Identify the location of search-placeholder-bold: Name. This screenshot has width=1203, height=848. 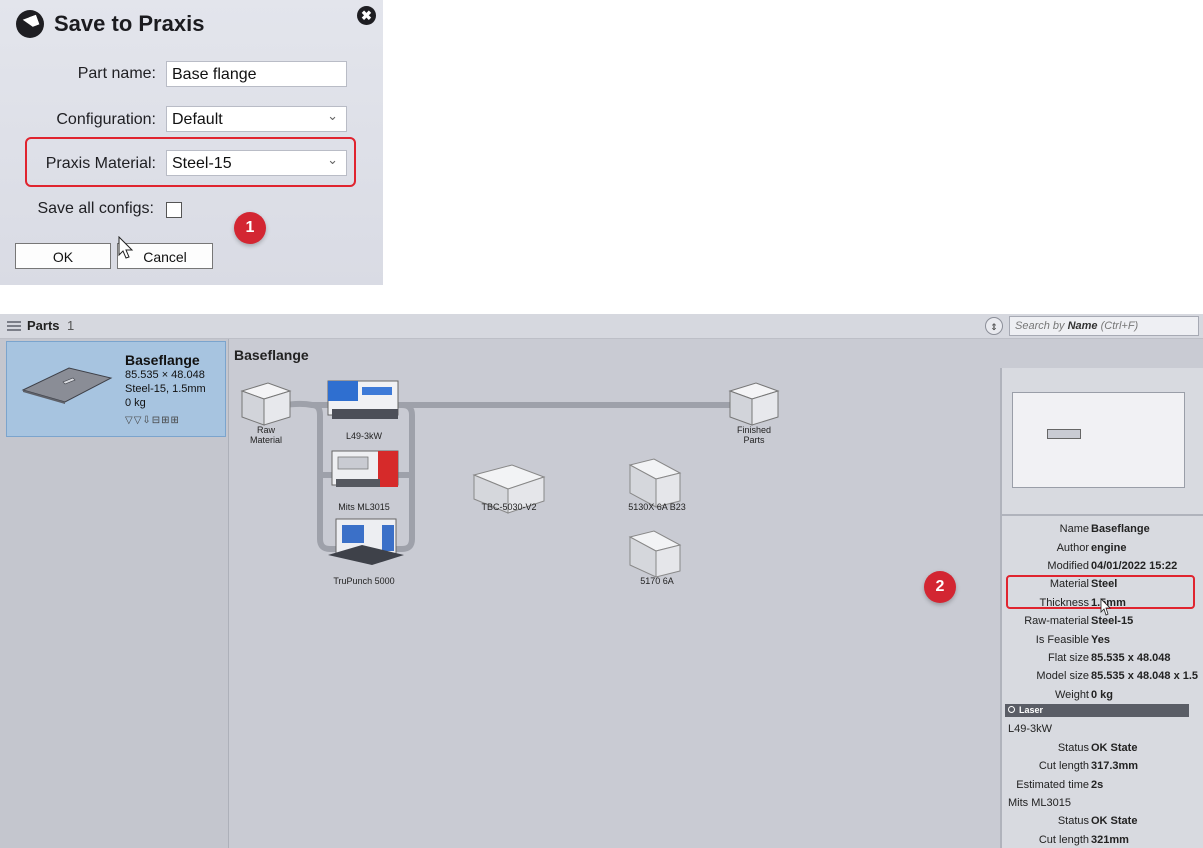
(1082, 326).